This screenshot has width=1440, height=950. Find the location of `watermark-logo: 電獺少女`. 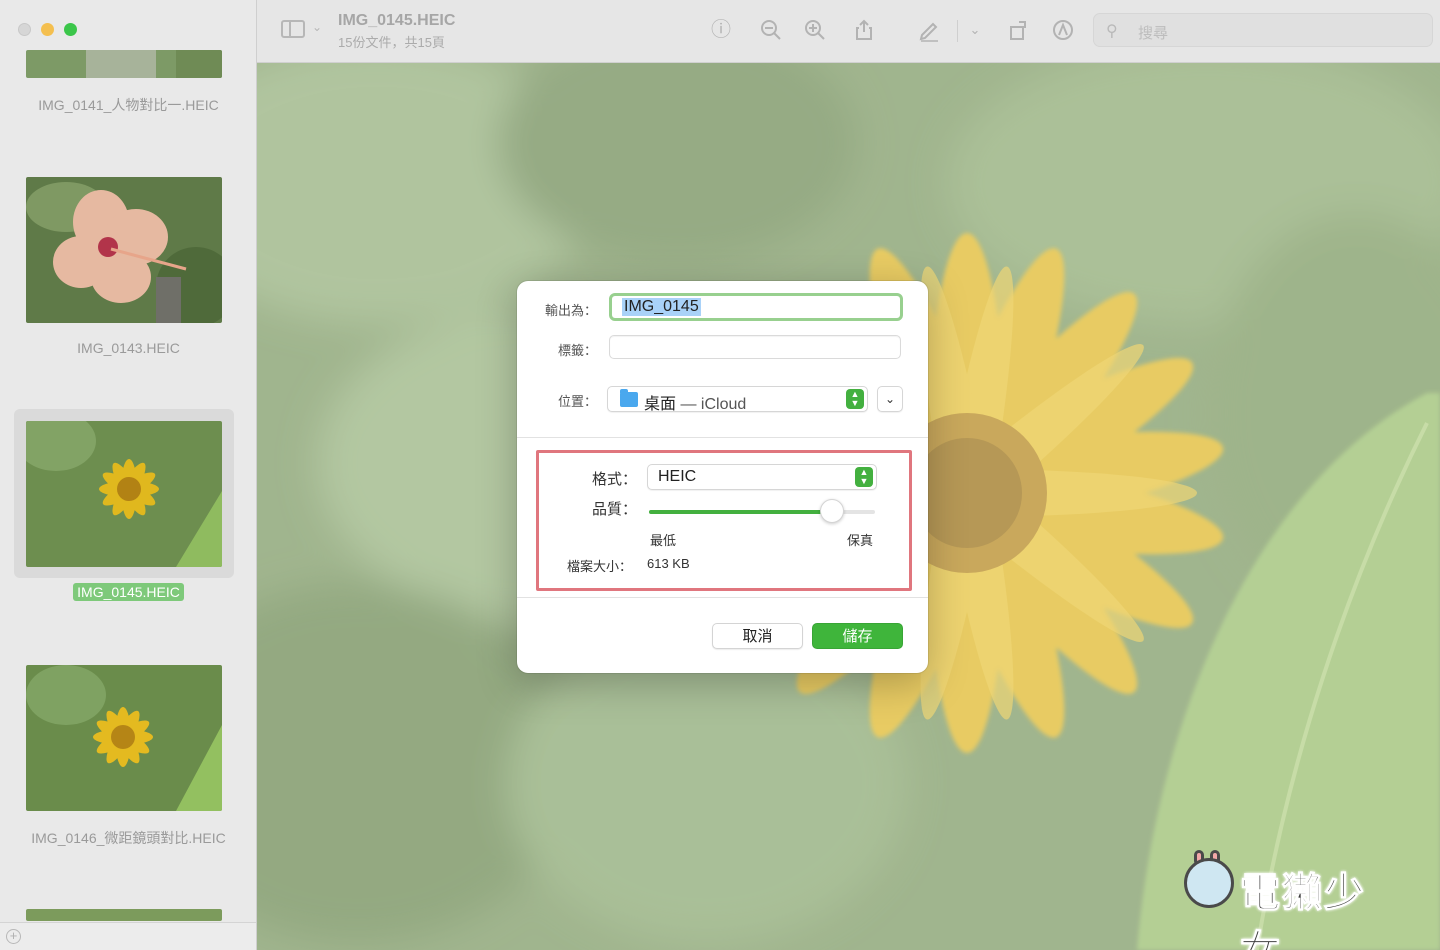

watermark-logo: 電獺少女 is located at coordinates (1292, 900).